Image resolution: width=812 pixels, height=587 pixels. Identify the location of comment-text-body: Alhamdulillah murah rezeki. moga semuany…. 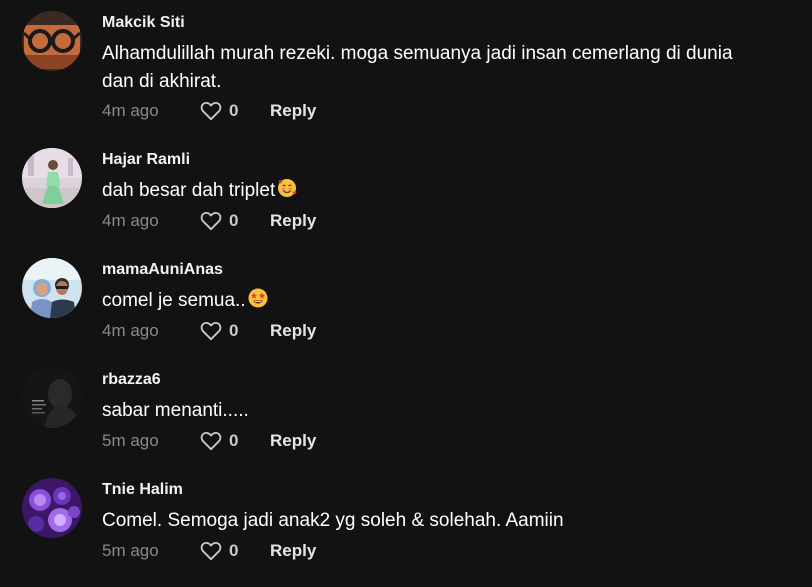
(417, 67).